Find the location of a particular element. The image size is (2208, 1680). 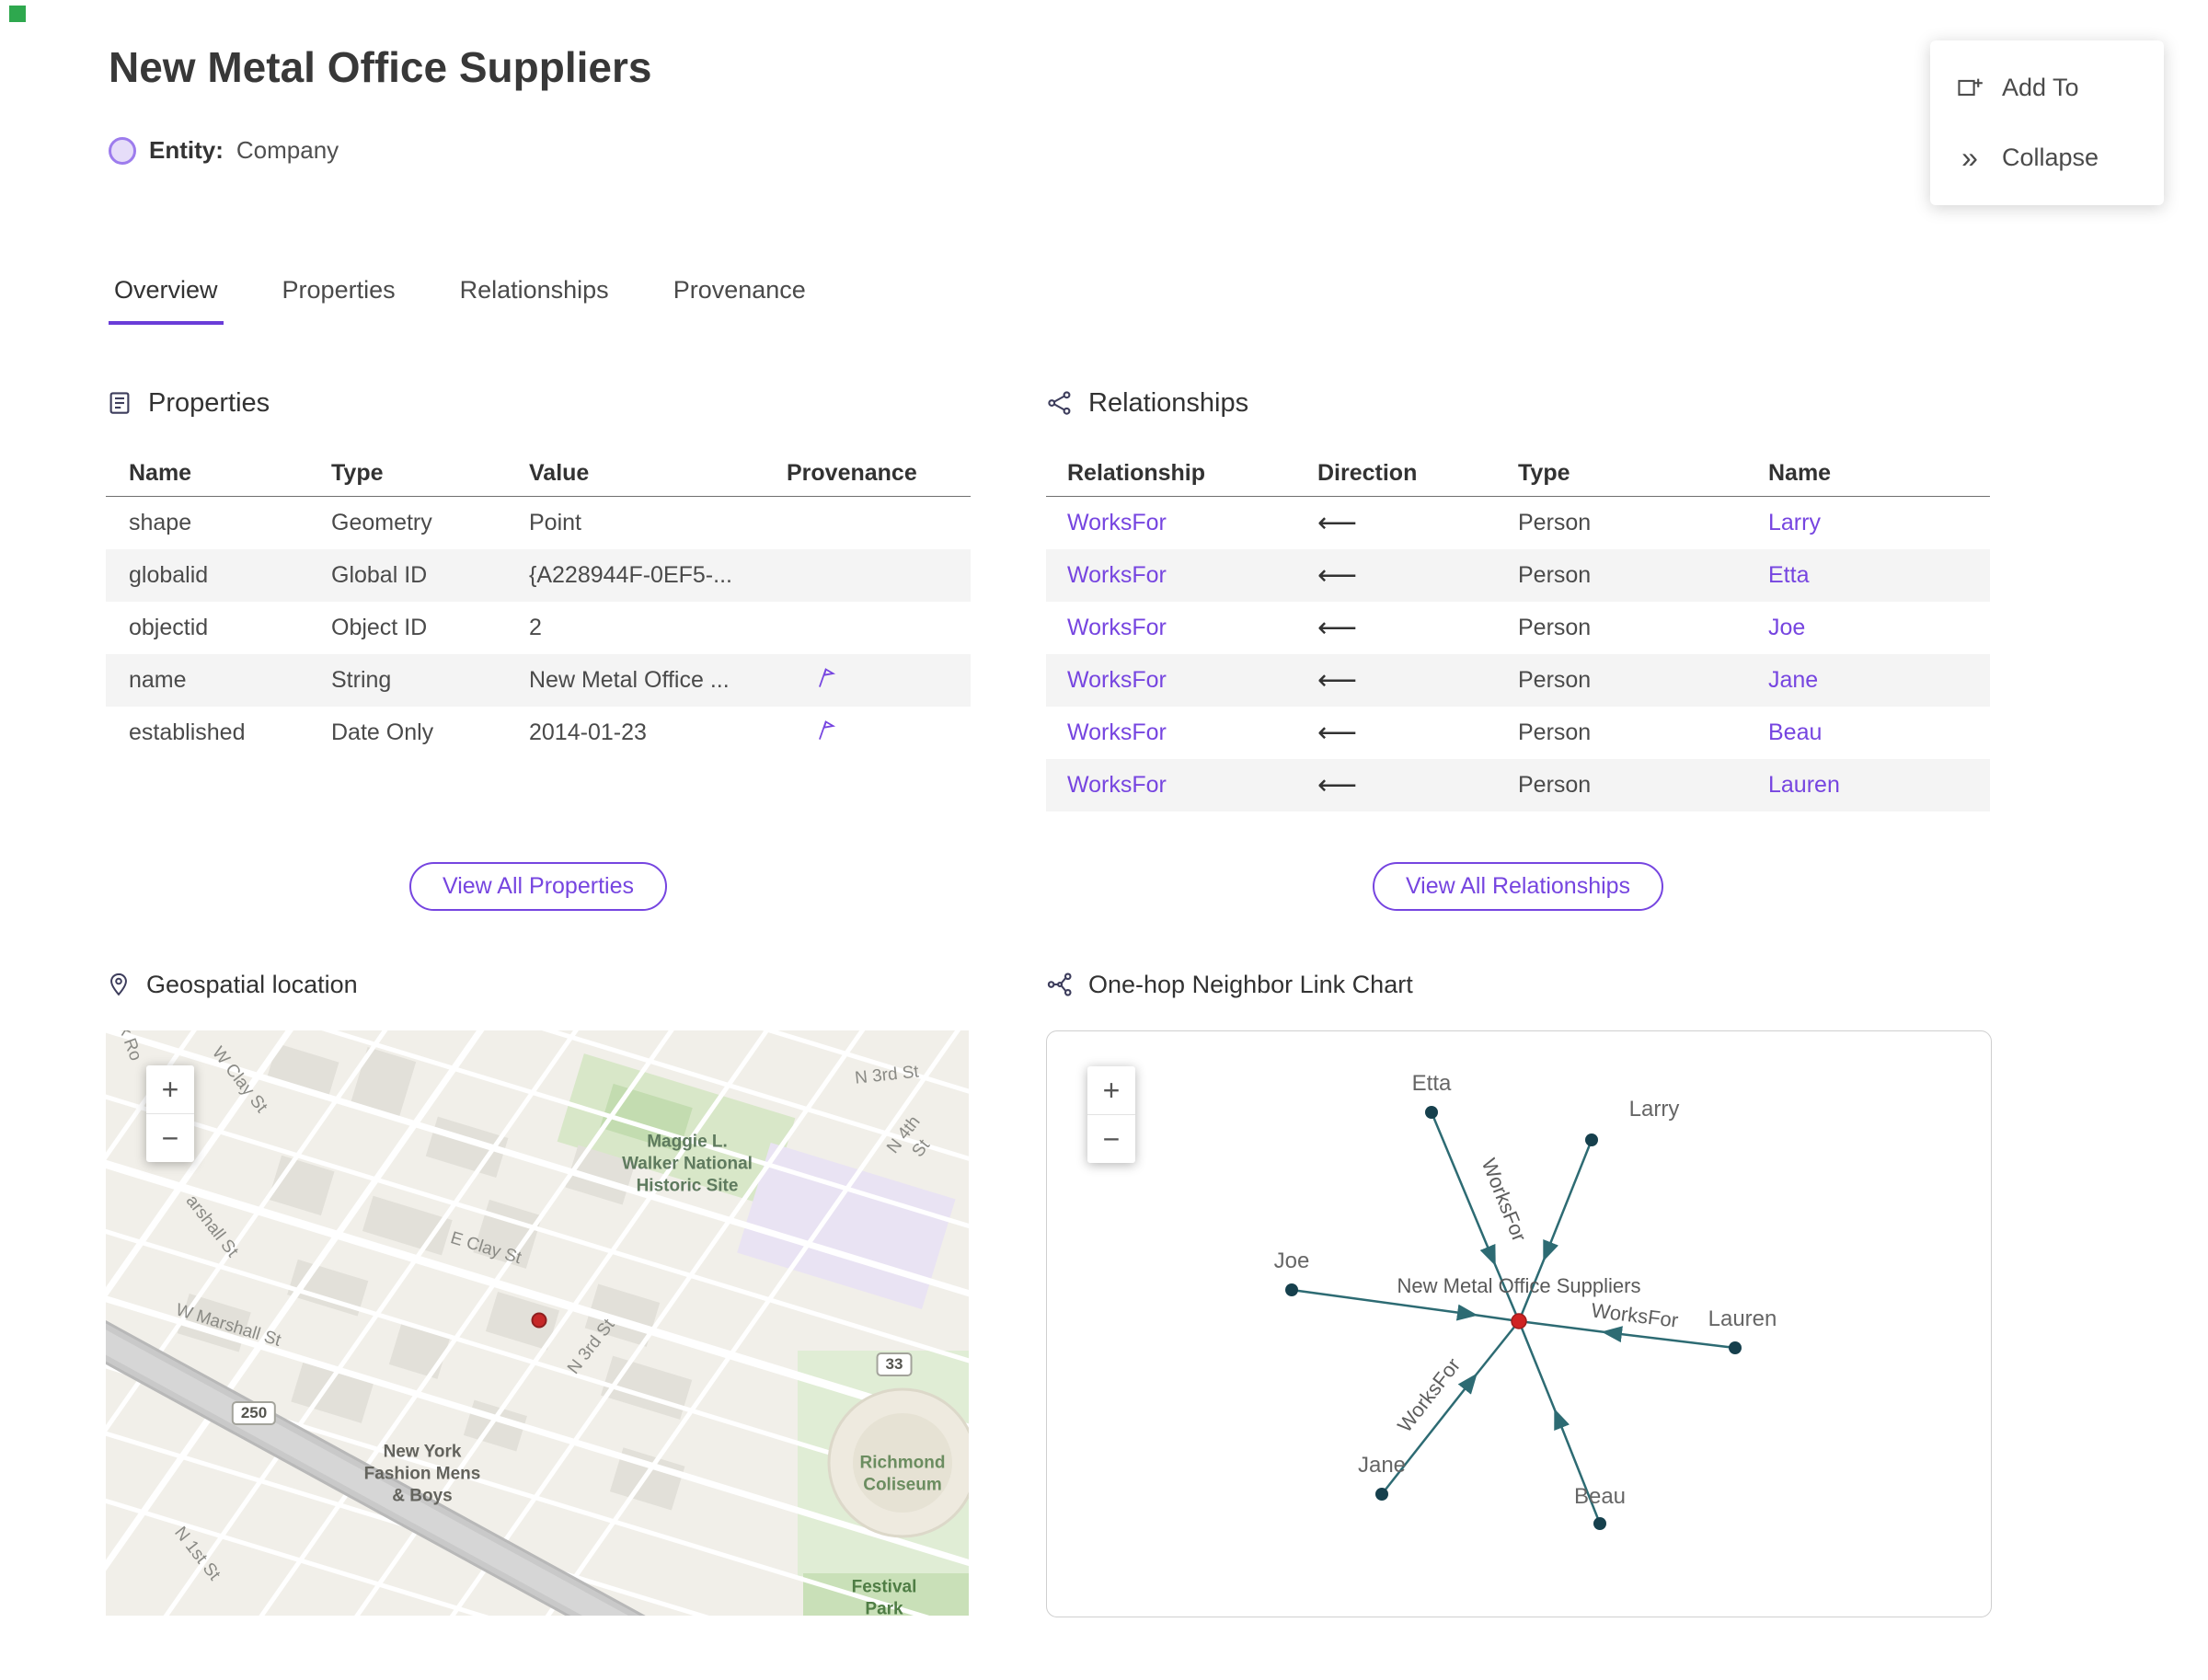

collapse-label: Collapse is located at coordinates (2050, 157).